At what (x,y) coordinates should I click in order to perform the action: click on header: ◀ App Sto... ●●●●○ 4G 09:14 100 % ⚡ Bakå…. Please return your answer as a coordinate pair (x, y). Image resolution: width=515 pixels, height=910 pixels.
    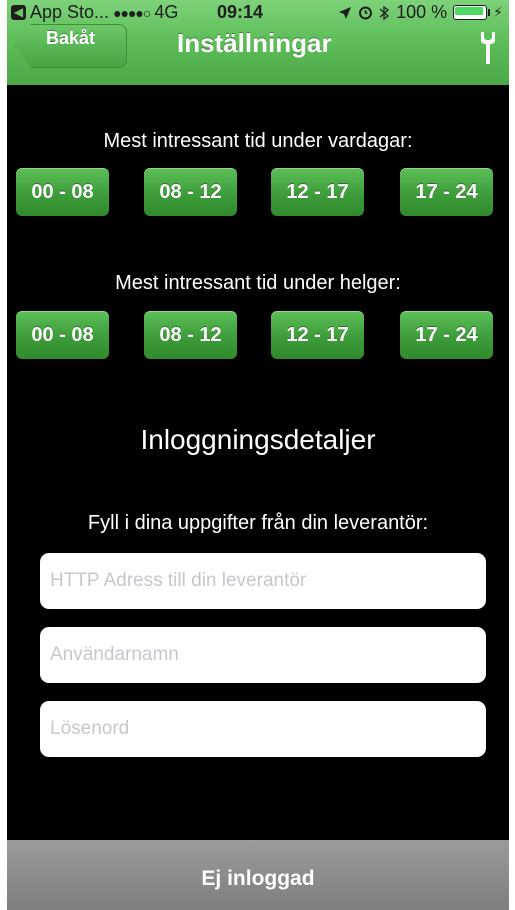
    Looking at the image, I should click on (258, 42).